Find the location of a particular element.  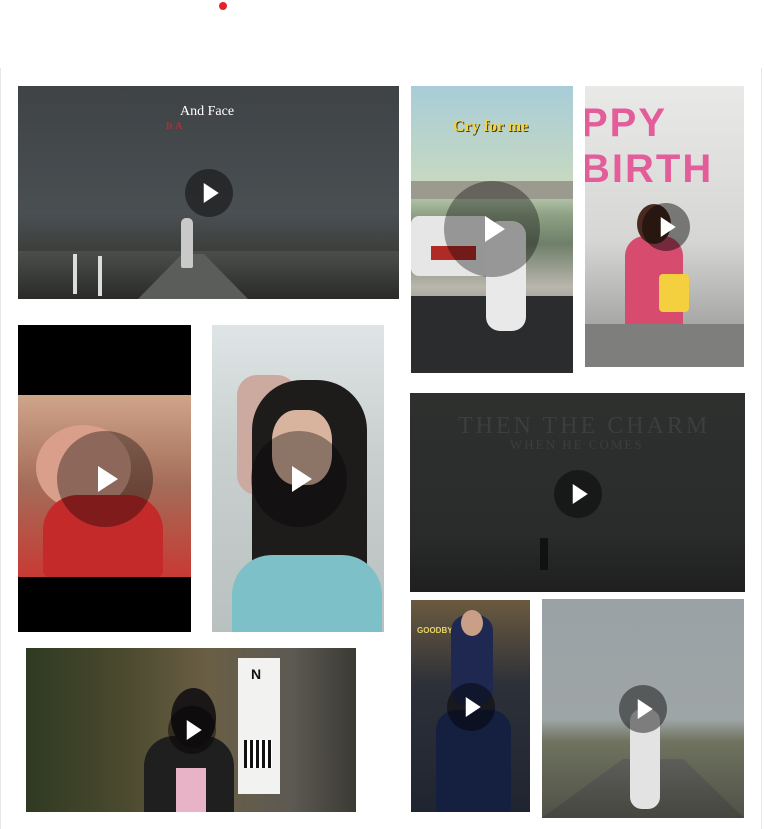

video-tile-girl-hair is located at coordinates (298, 478).